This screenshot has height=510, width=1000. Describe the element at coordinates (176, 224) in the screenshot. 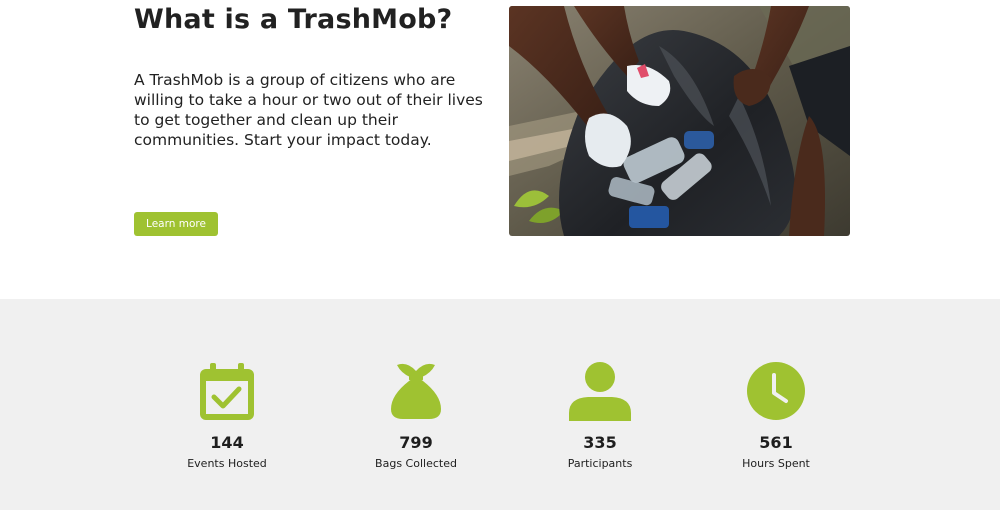

I see `learn-more-button: Learn more` at that location.